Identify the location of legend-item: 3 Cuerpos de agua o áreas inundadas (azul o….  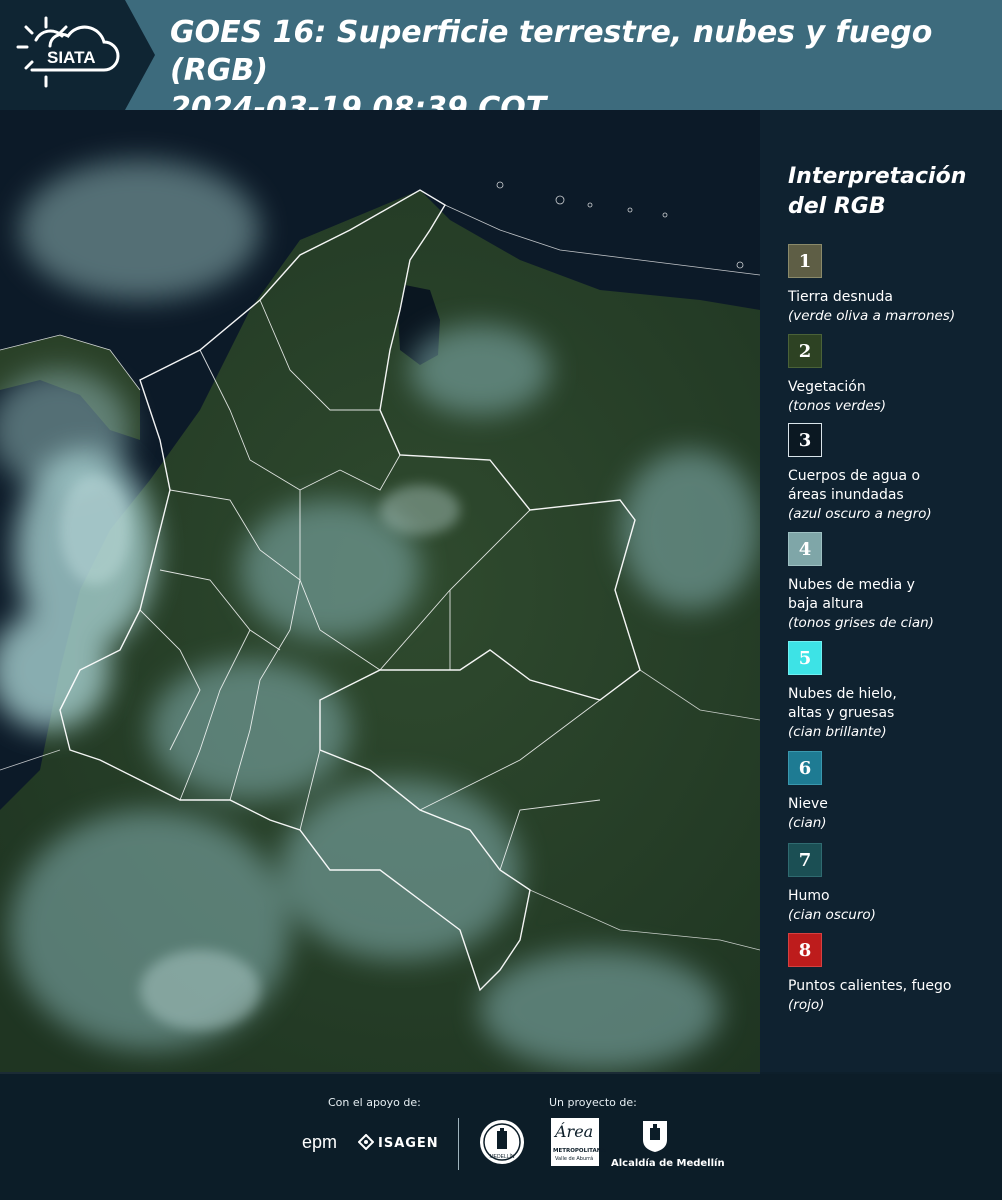
(890, 473).